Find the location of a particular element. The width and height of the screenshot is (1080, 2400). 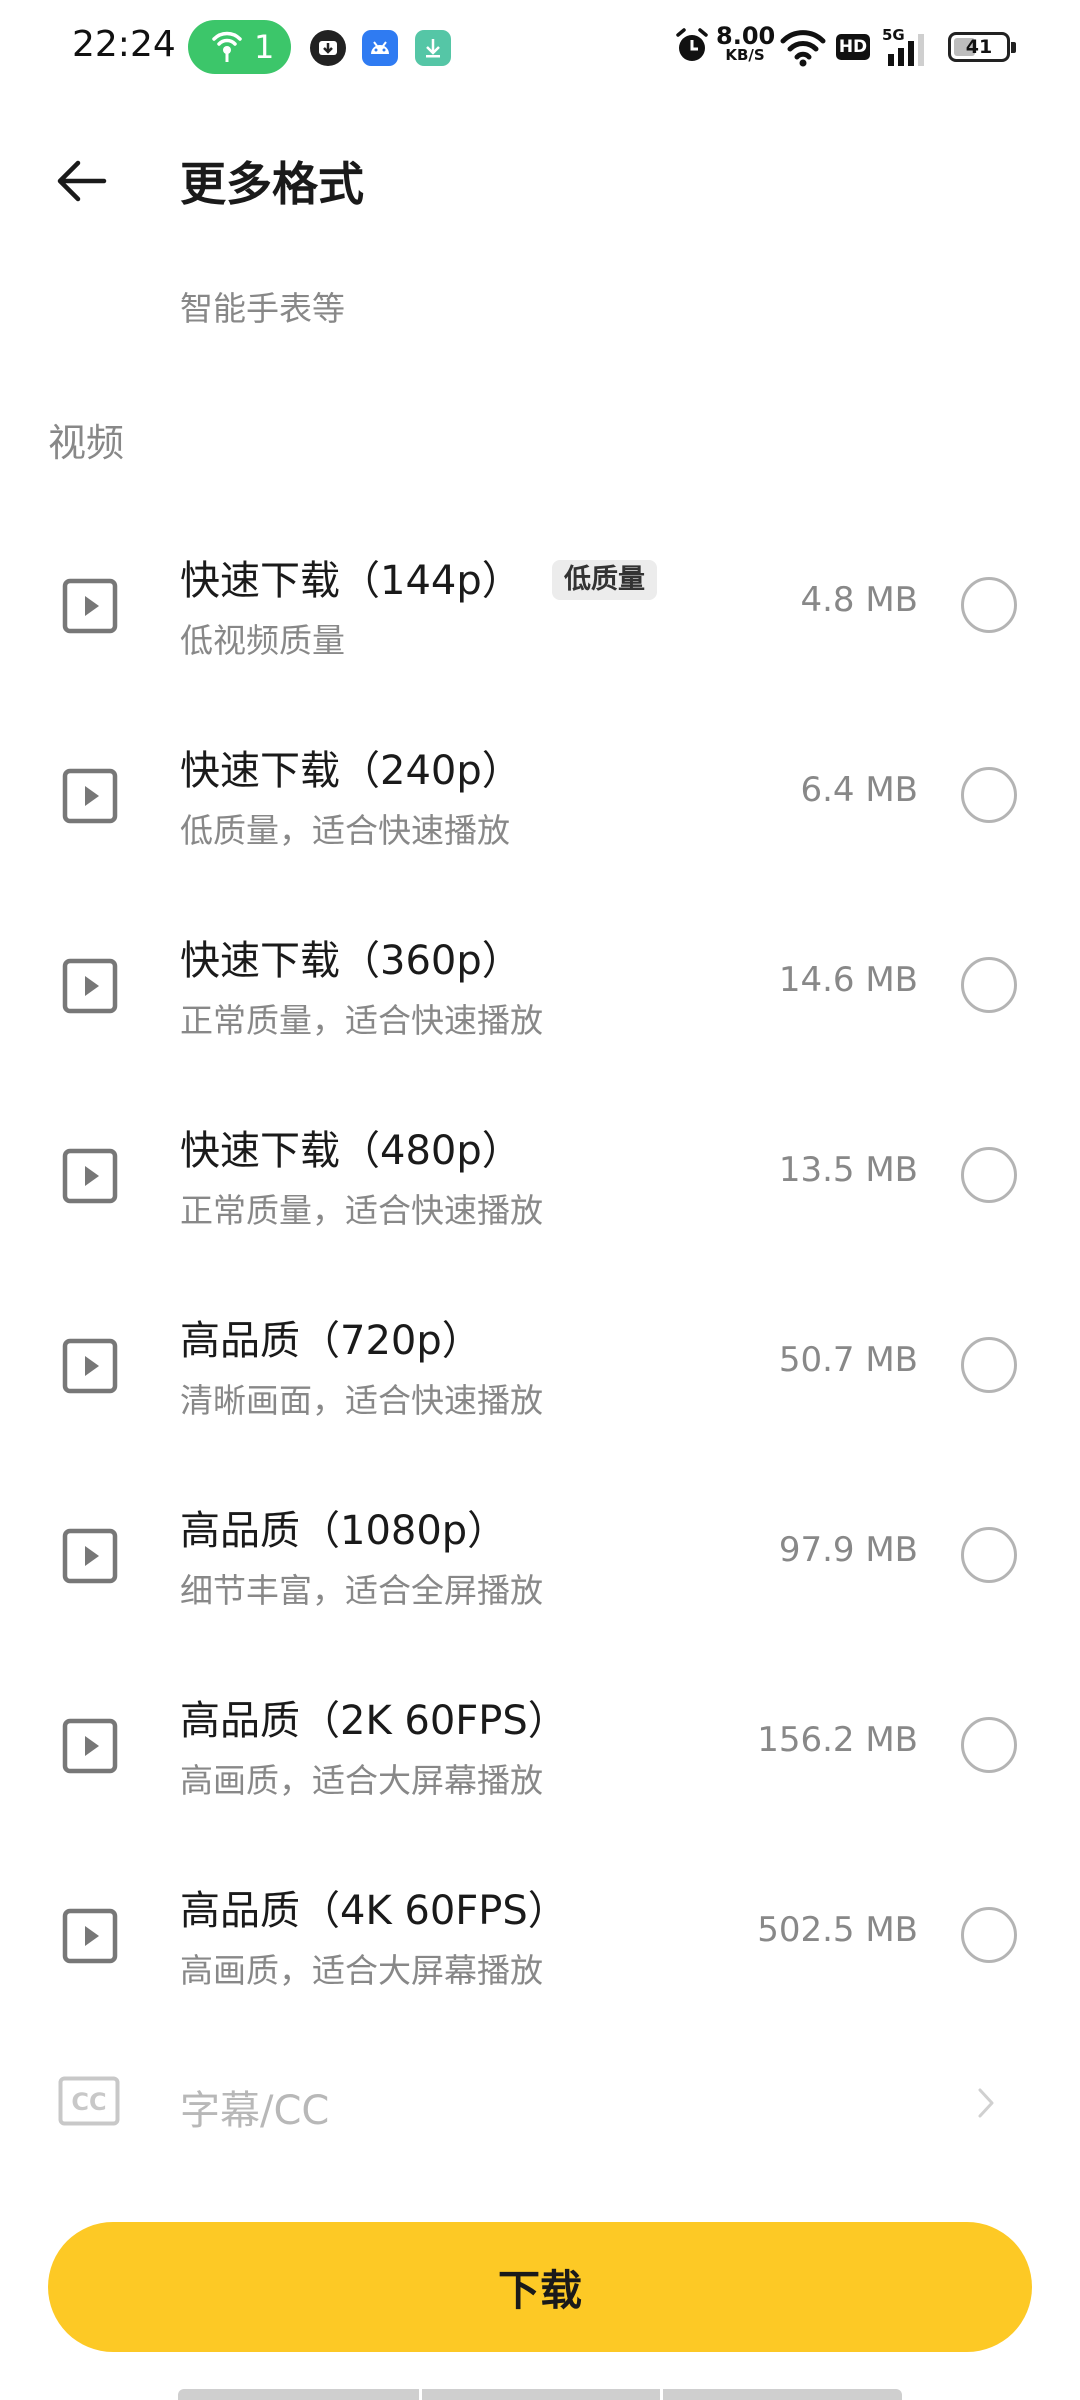

battery-icon: 41 is located at coordinates (982, 47).